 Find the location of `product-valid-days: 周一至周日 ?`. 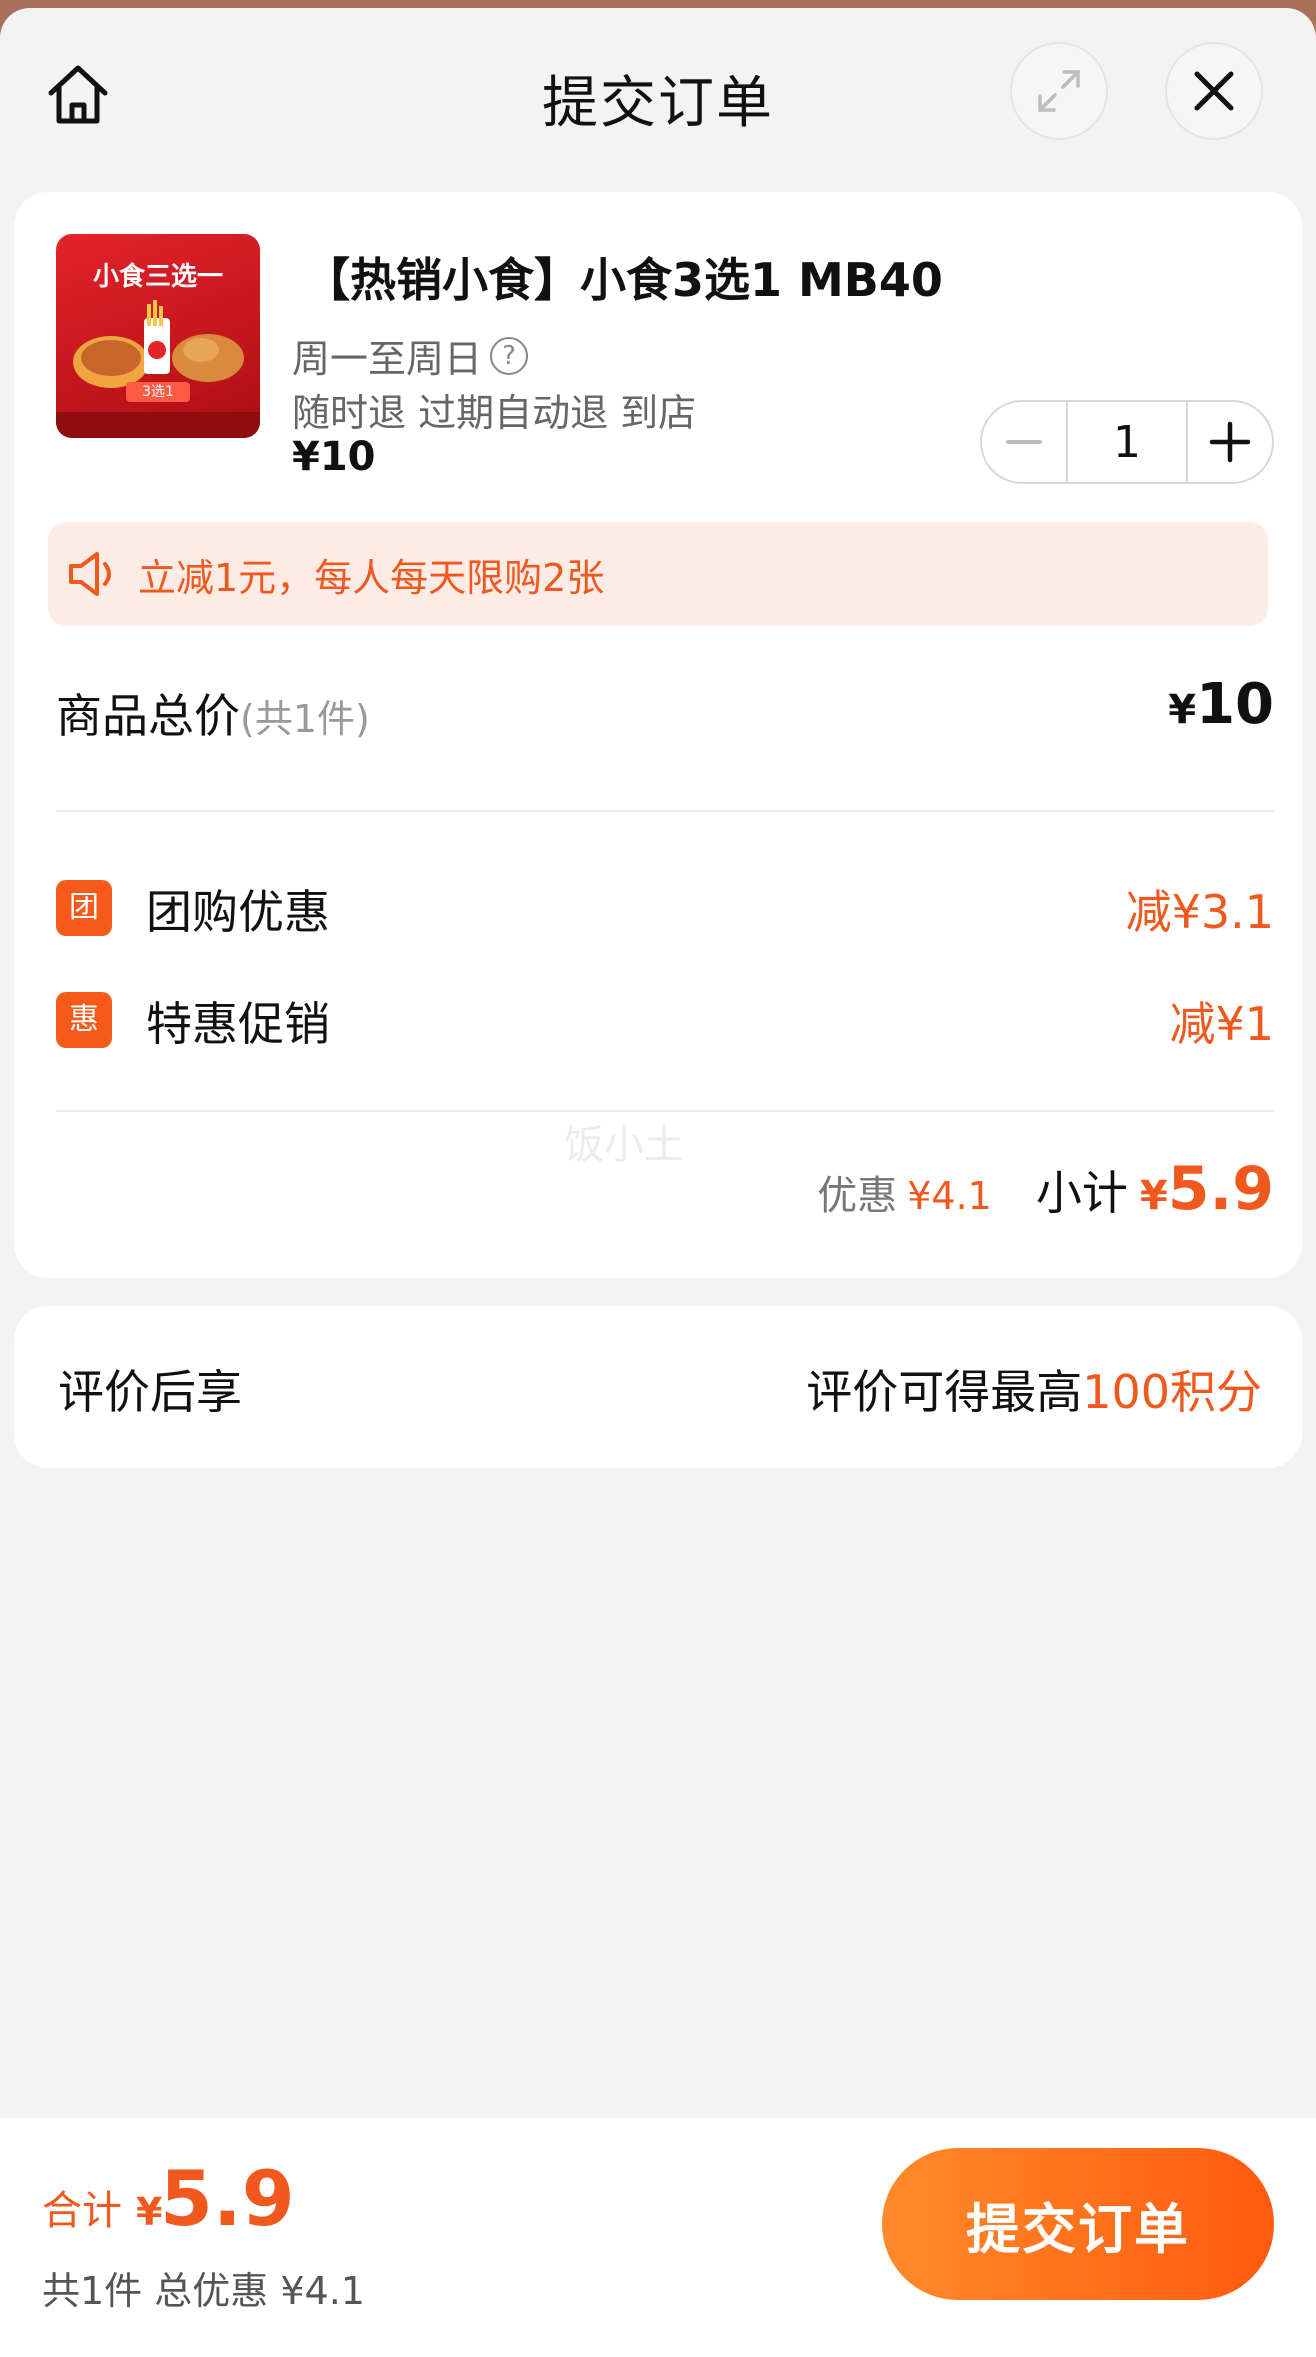

product-valid-days: 周一至周日 ? is located at coordinates (410, 355).